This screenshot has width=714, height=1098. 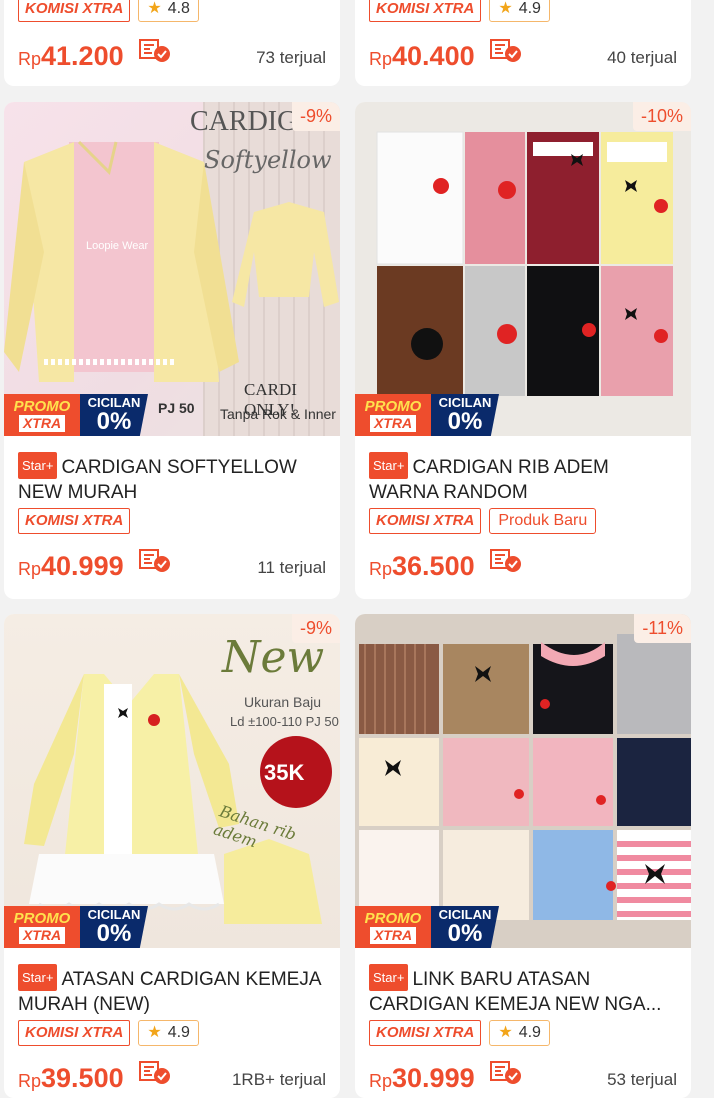 What do you see at coordinates (291, 567) in the screenshot?
I see `sold-count: 11 terjual` at bounding box center [291, 567].